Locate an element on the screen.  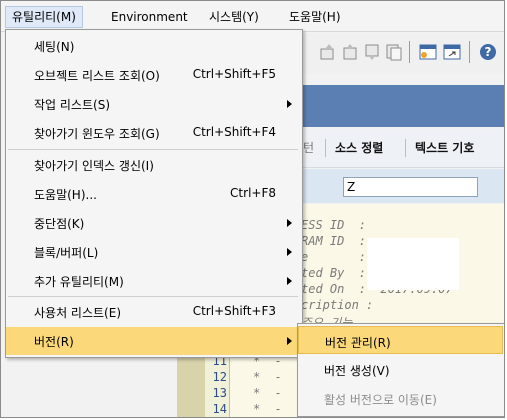
menu-item-update-navigation-index: 찾아가기 인덱스 갱신(I) is located at coordinates (153, 165).